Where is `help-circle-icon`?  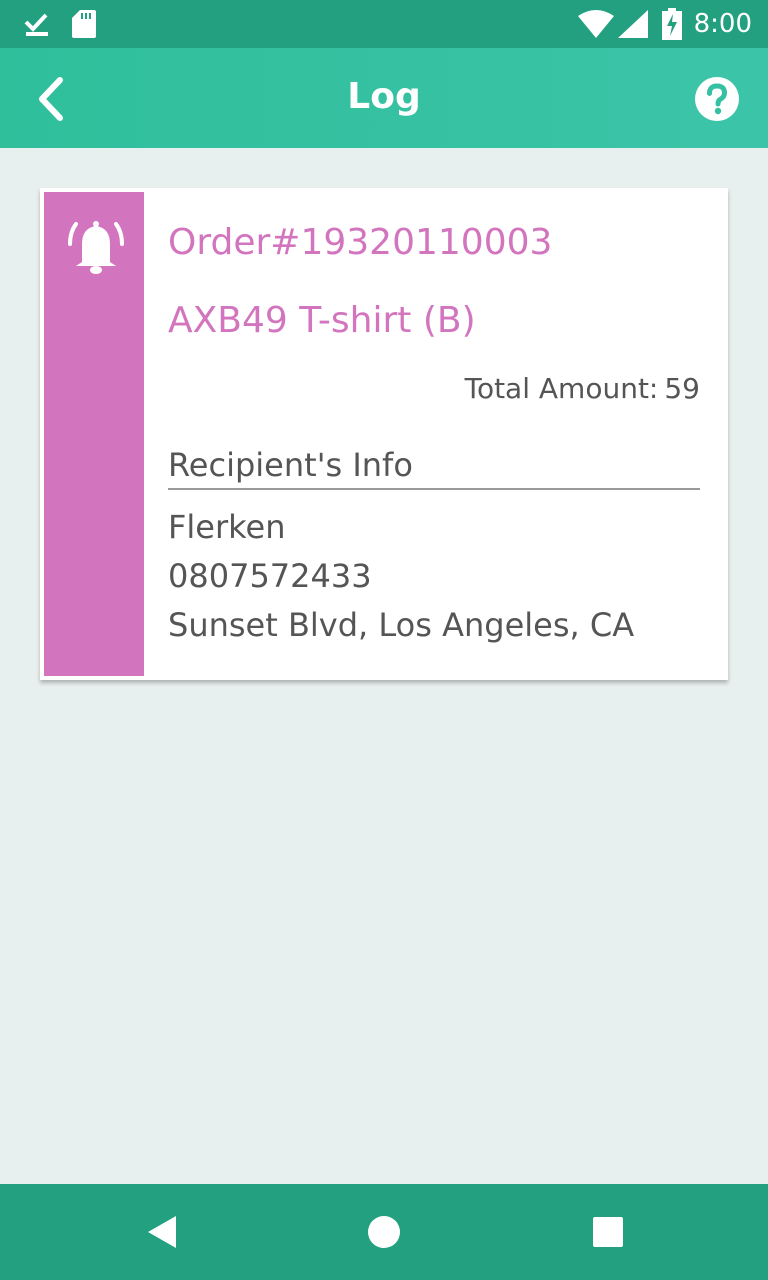
help-circle-icon is located at coordinates (717, 99).